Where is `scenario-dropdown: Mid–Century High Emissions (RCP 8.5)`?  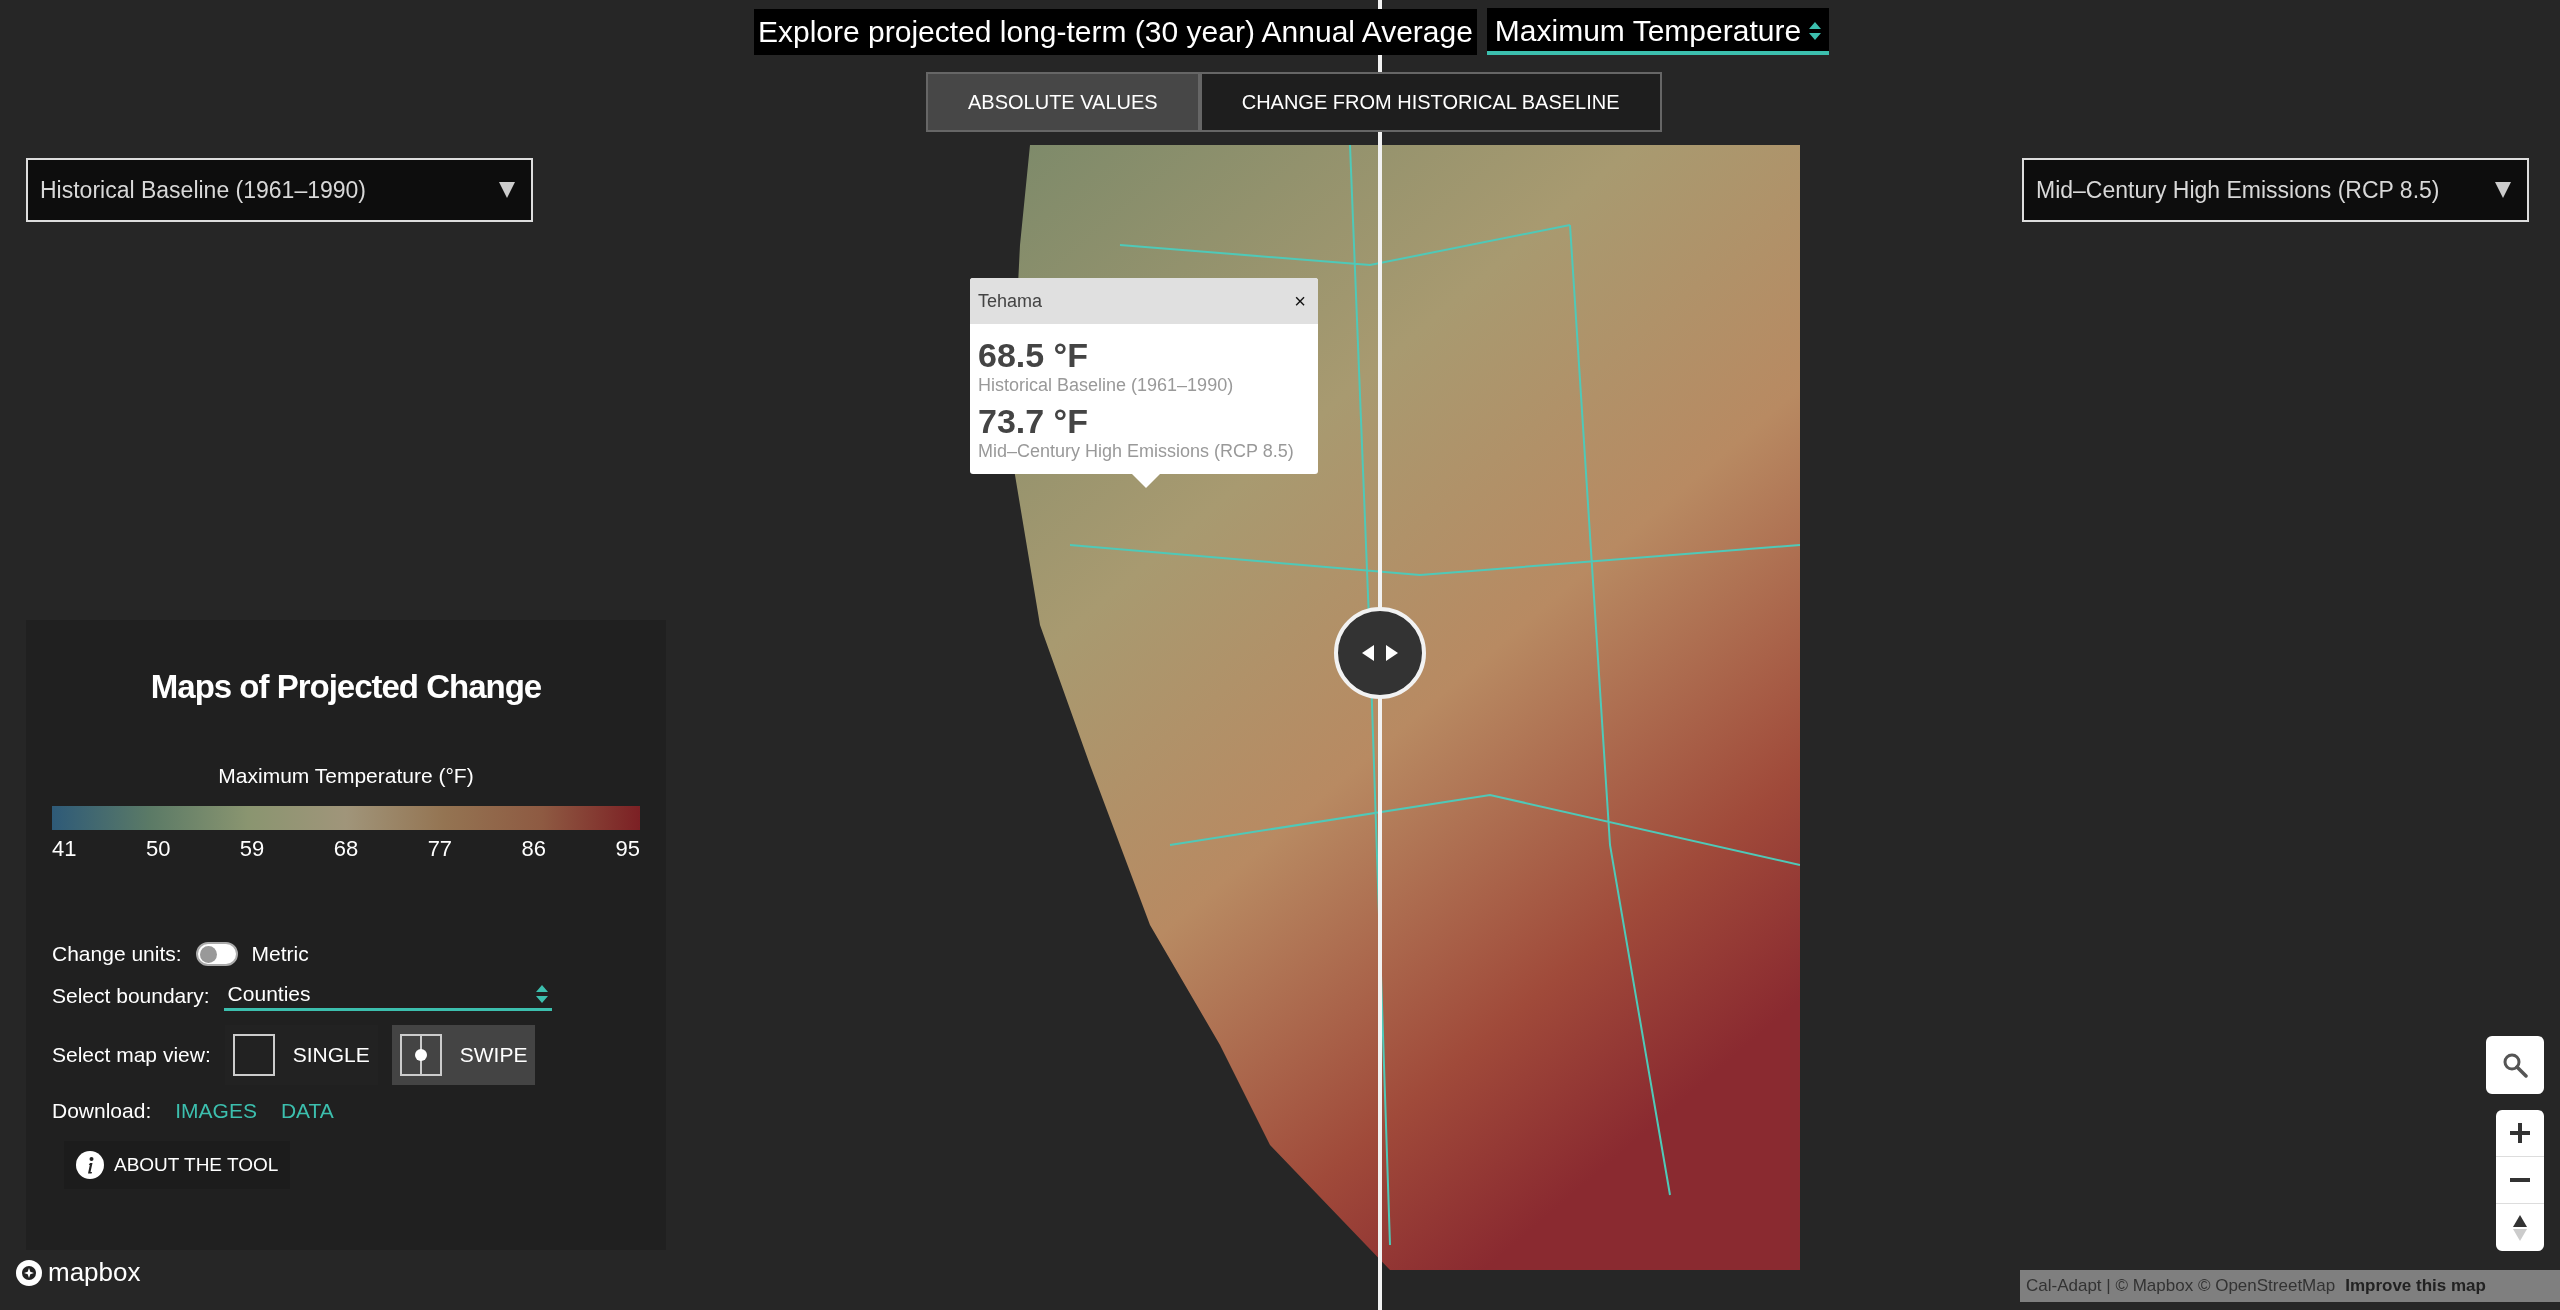
scenario-dropdown: Mid–Century High Emissions (RCP 8.5) is located at coordinates (2275, 190).